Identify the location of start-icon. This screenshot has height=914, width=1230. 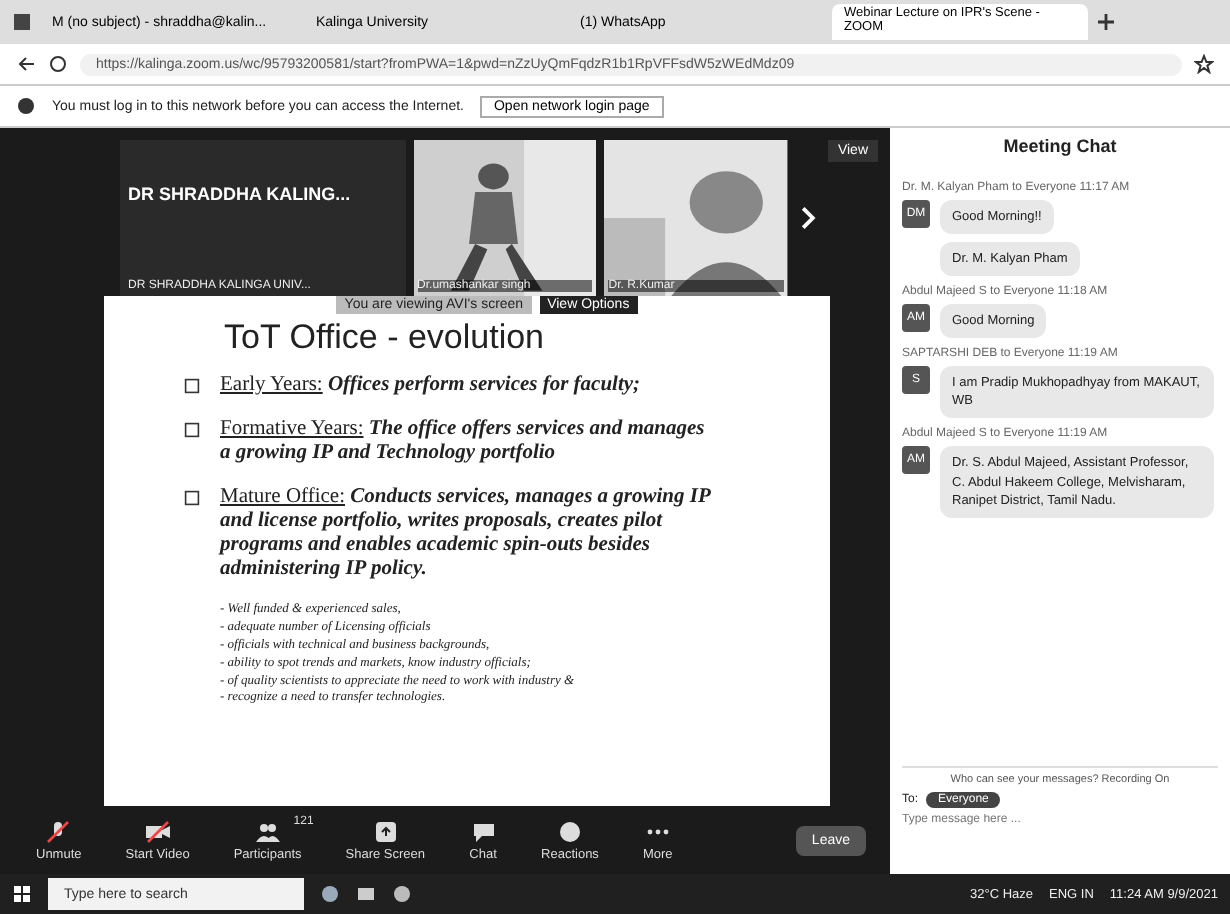
(22, 894).